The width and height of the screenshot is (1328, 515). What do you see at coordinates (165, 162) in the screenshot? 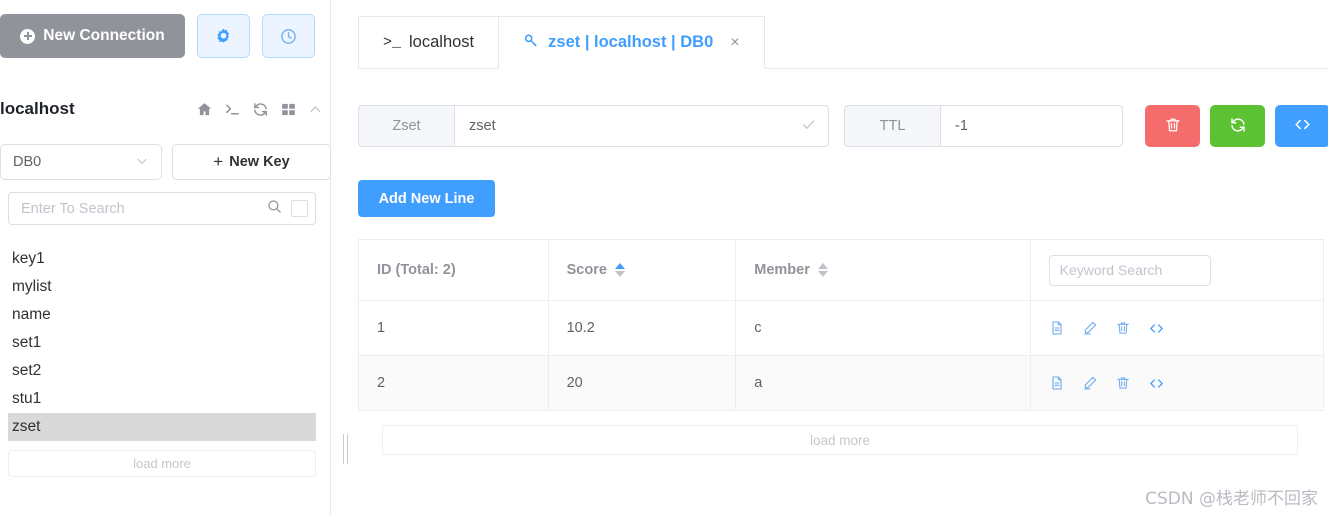
I see `database-row: DB0 + New Key` at bounding box center [165, 162].